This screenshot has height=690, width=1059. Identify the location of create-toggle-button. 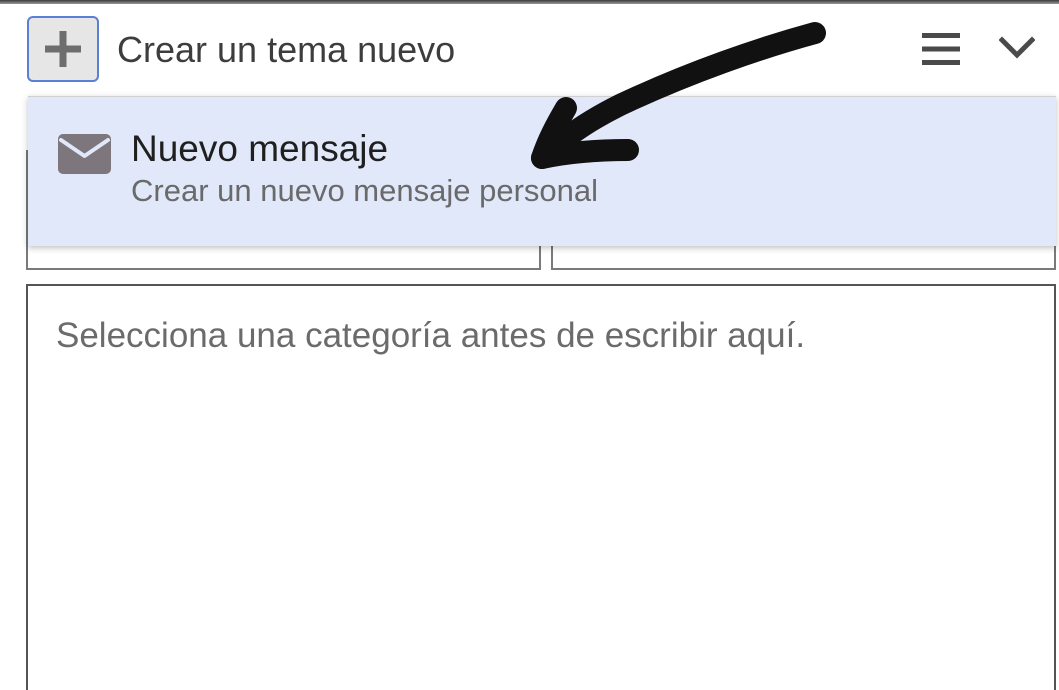
(63, 49).